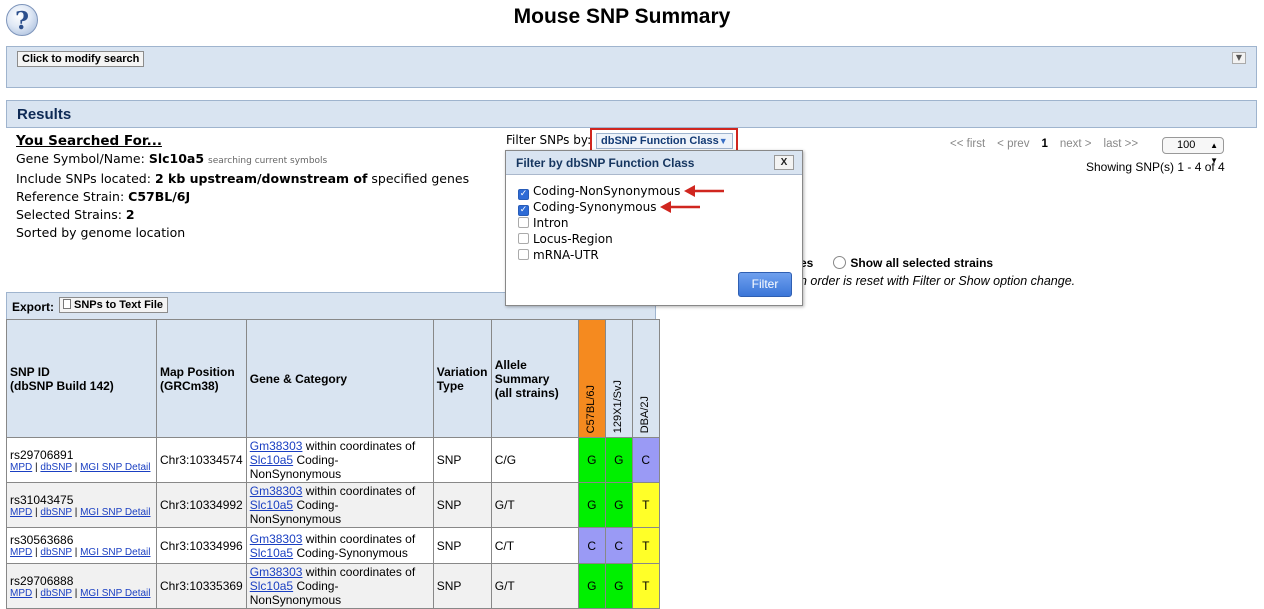  I want to click on filter-option: Locus-Region, so click(565, 239).